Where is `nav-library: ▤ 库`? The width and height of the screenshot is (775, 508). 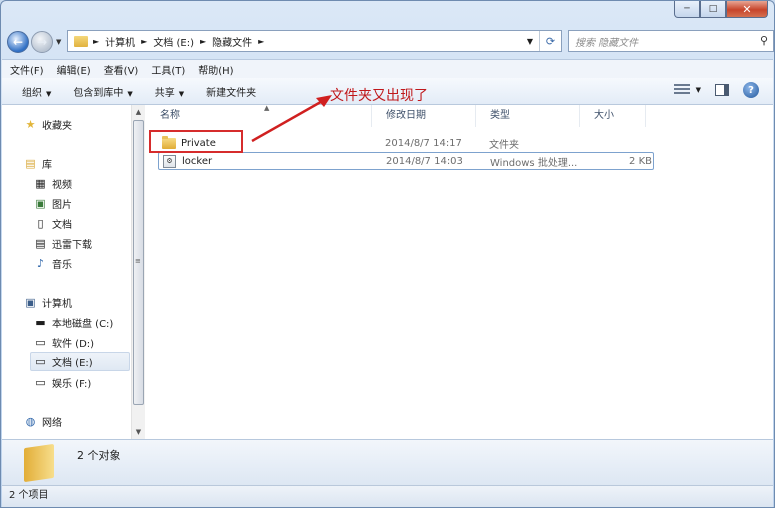
nav-library: ▤ 库 is located at coordinates (38, 163).